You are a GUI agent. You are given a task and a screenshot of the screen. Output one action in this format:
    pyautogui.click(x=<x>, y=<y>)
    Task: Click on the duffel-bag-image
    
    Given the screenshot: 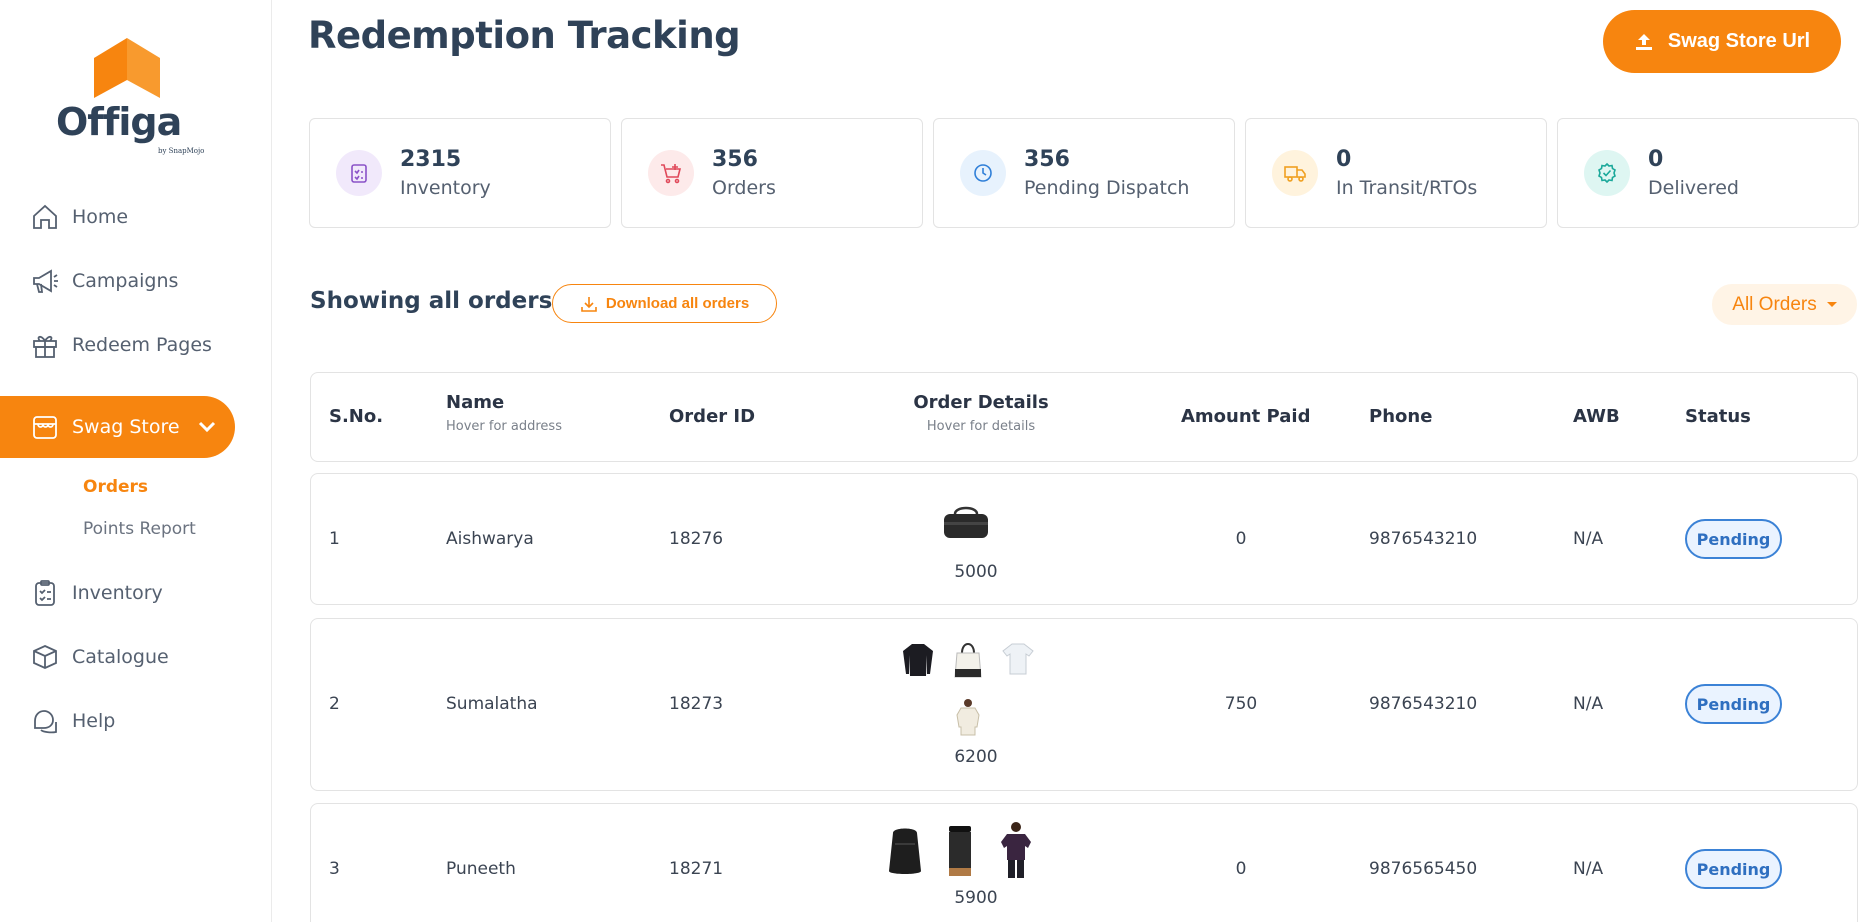 What is the action you would take?
    pyautogui.click(x=966, y=522)
    